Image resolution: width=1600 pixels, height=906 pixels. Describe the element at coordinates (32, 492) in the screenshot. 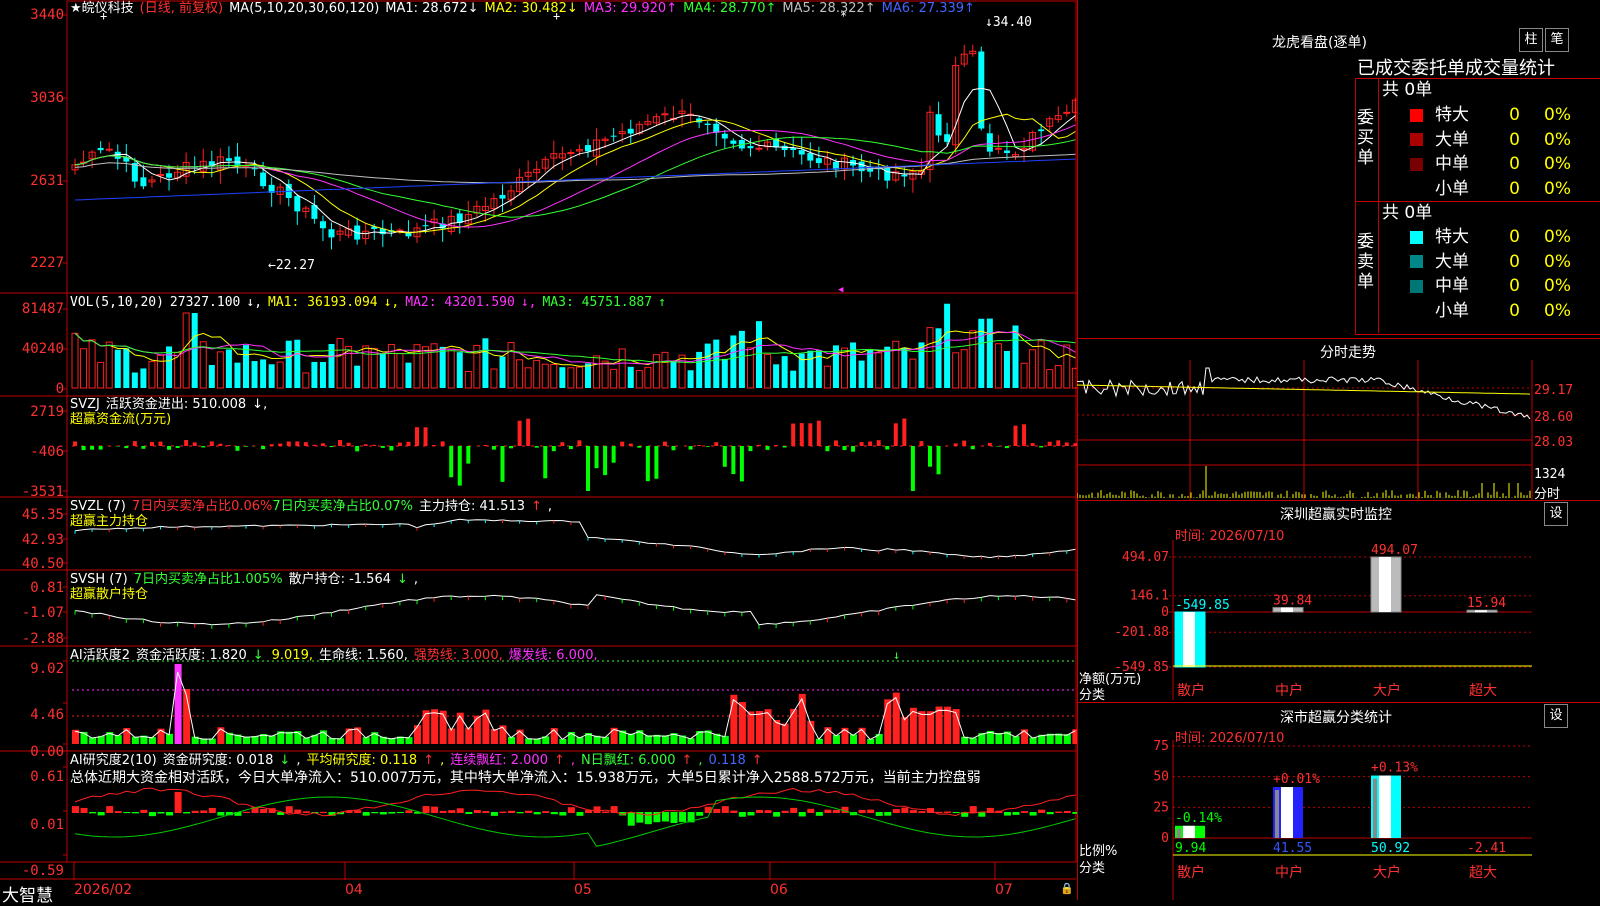

I see `svzj-y-label: -3531` at that location.